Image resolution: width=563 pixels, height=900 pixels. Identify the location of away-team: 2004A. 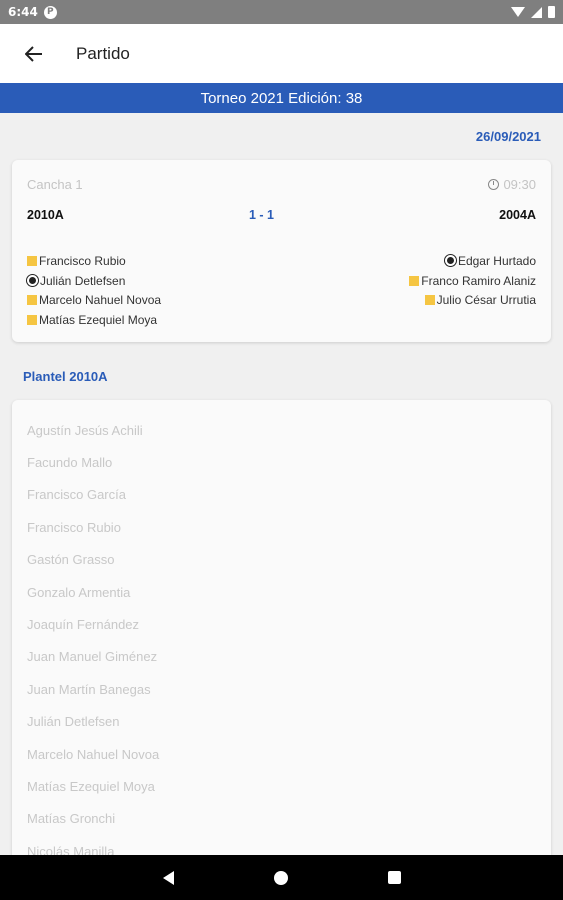
(517, 215).